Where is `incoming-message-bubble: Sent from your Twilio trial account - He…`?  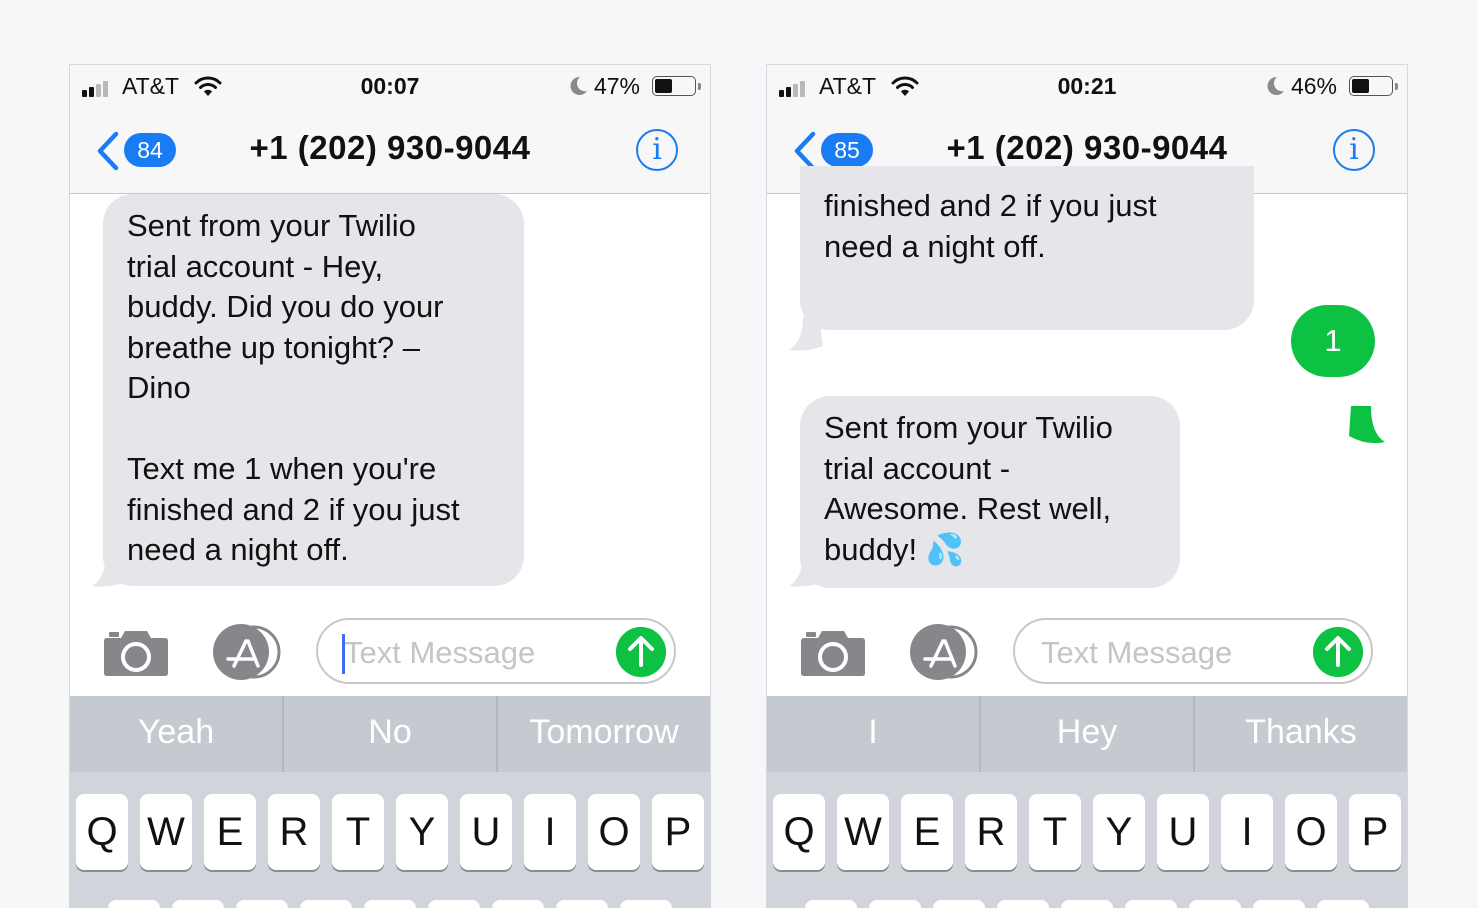 incoming-message-bubble: Sent from your Twilio trial account - He… is located at coordinates (313, 390).